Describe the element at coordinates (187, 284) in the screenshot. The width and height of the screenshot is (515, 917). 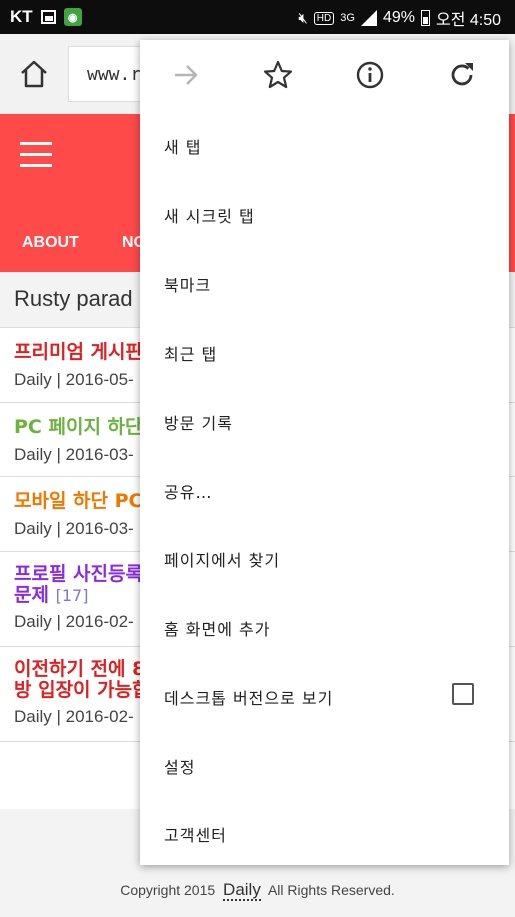
I see `menu-item-bookmarks: 북마크` at that location.